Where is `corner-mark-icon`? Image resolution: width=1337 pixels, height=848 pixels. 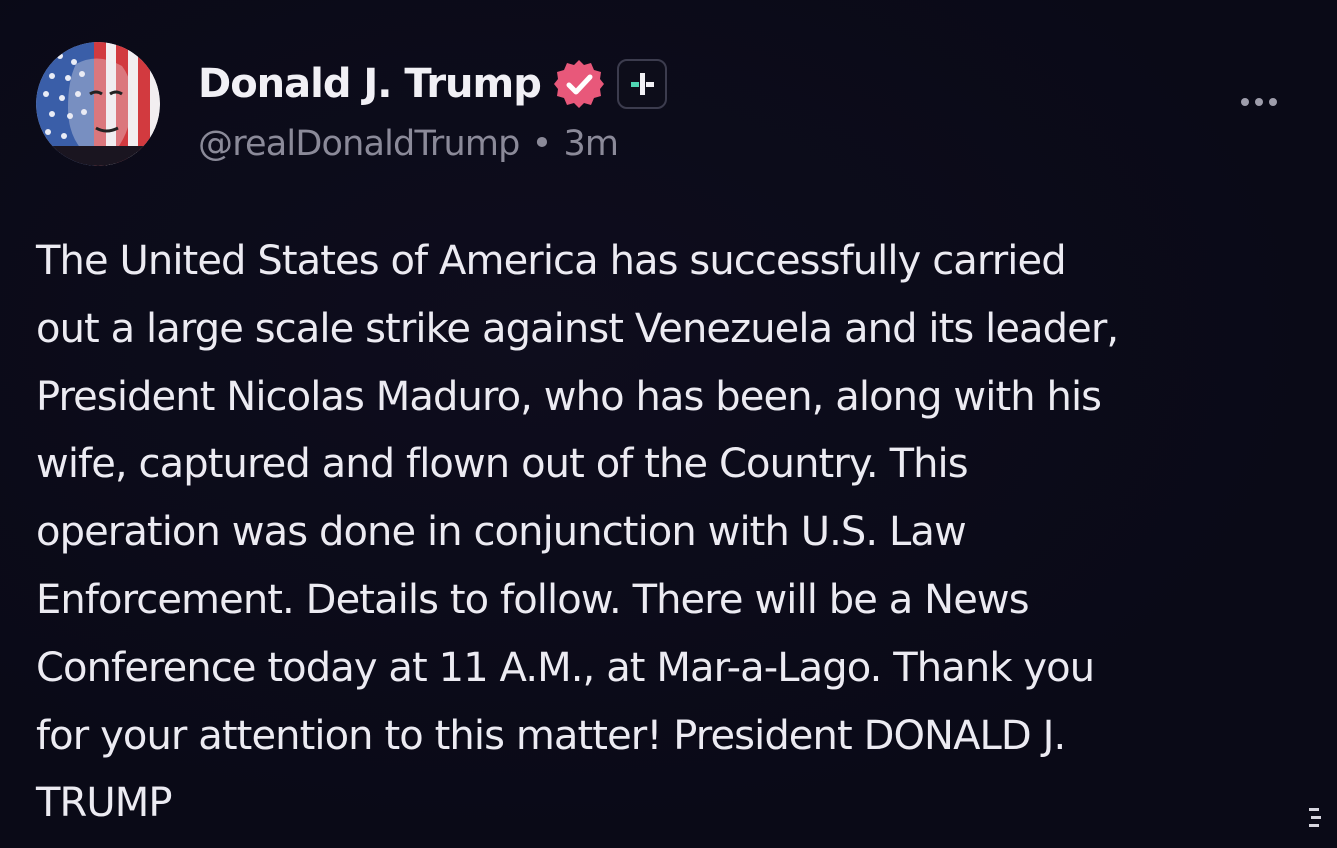
corner-mark-icon is located at coordinates (1315, 817).